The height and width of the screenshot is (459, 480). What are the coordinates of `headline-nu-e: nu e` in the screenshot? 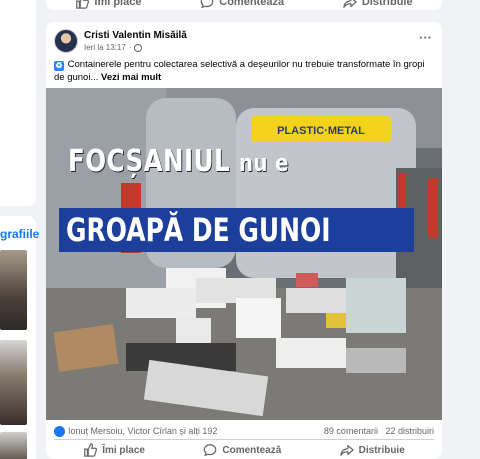 It's located at (264, 163).